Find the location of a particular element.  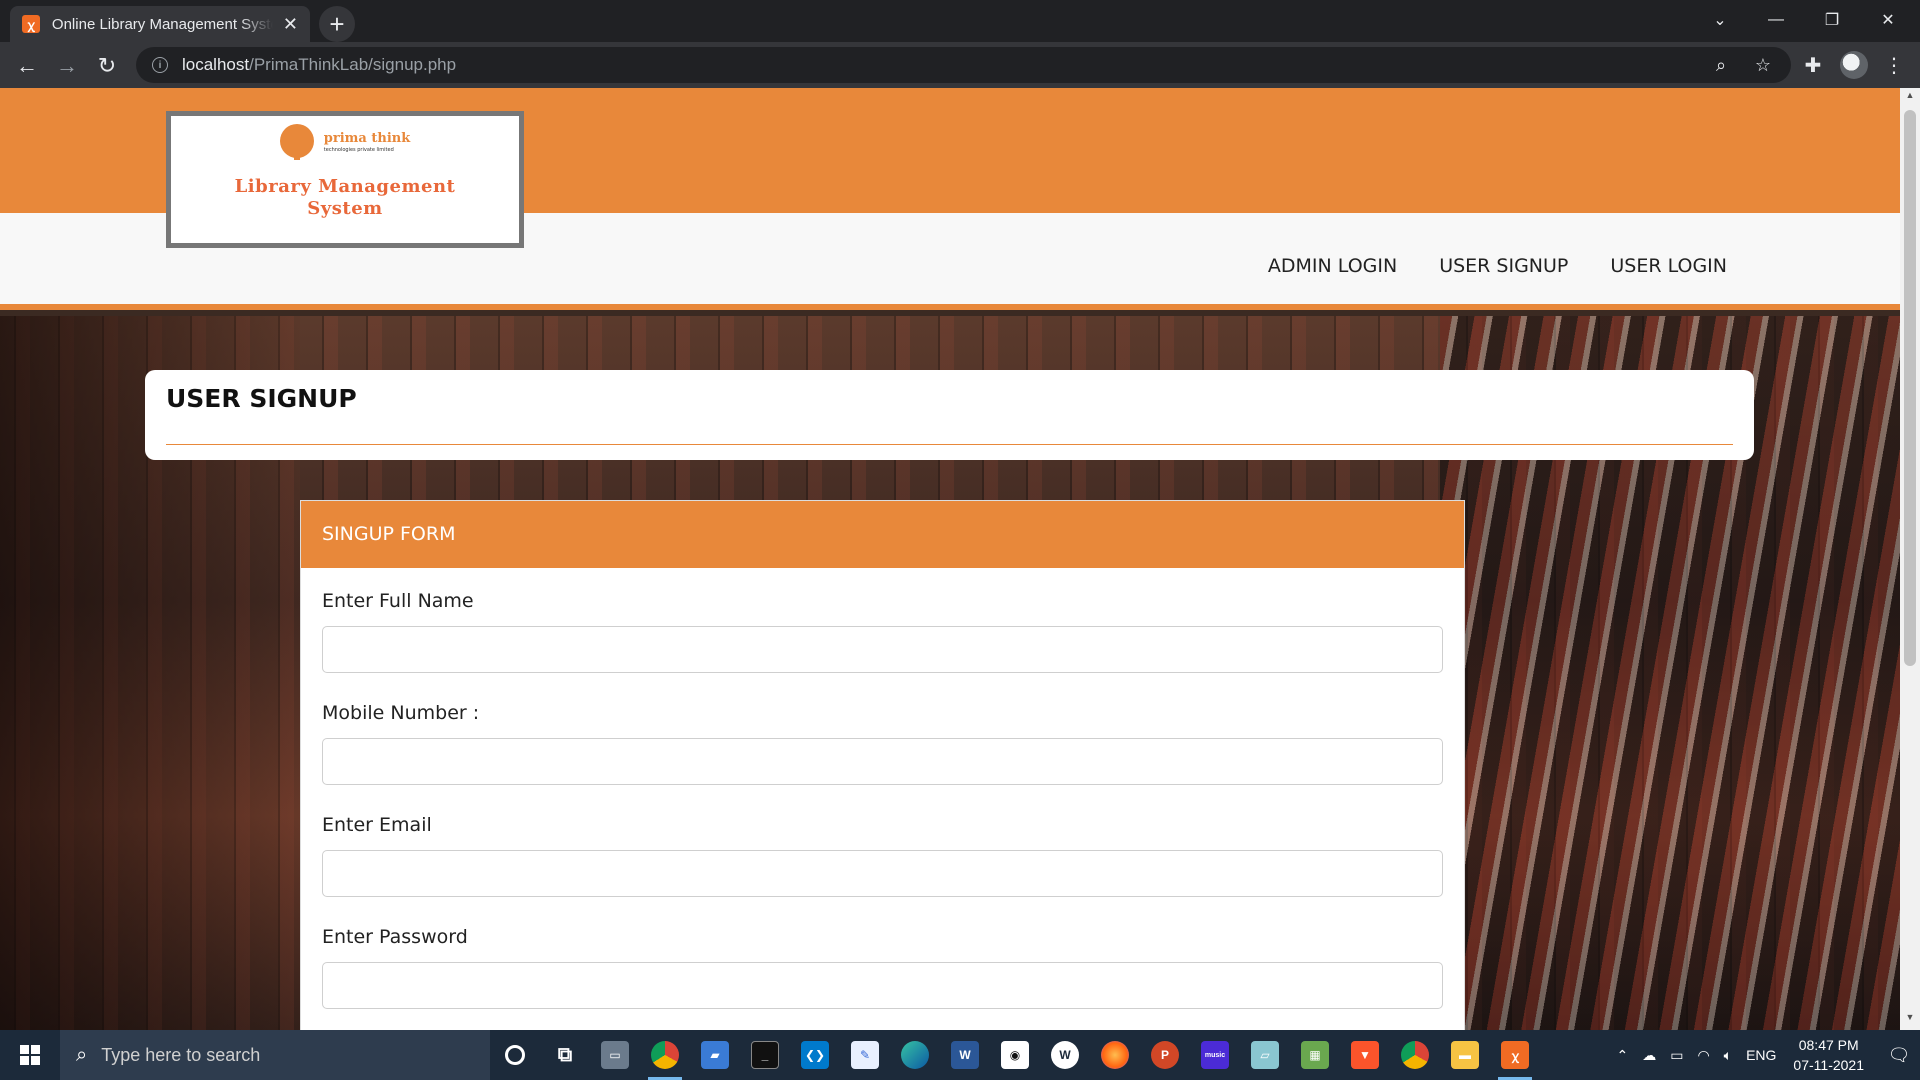

logo-brand: prima think technologies private limited is located at coordinates (345, 142).